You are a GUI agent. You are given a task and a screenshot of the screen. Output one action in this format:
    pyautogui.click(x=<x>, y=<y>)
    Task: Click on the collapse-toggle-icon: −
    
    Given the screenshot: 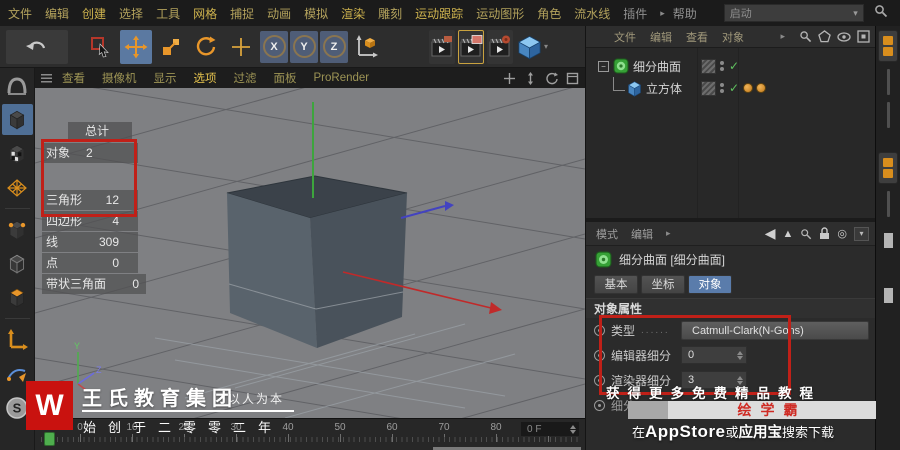 What is the action you would take?
    pyautogui.click(x=603, y=66)
    